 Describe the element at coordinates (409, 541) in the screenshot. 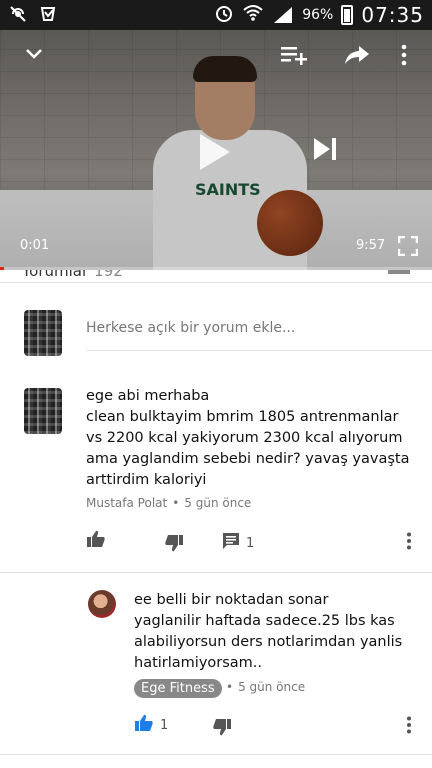

I see `comment-more-icon` at that location.